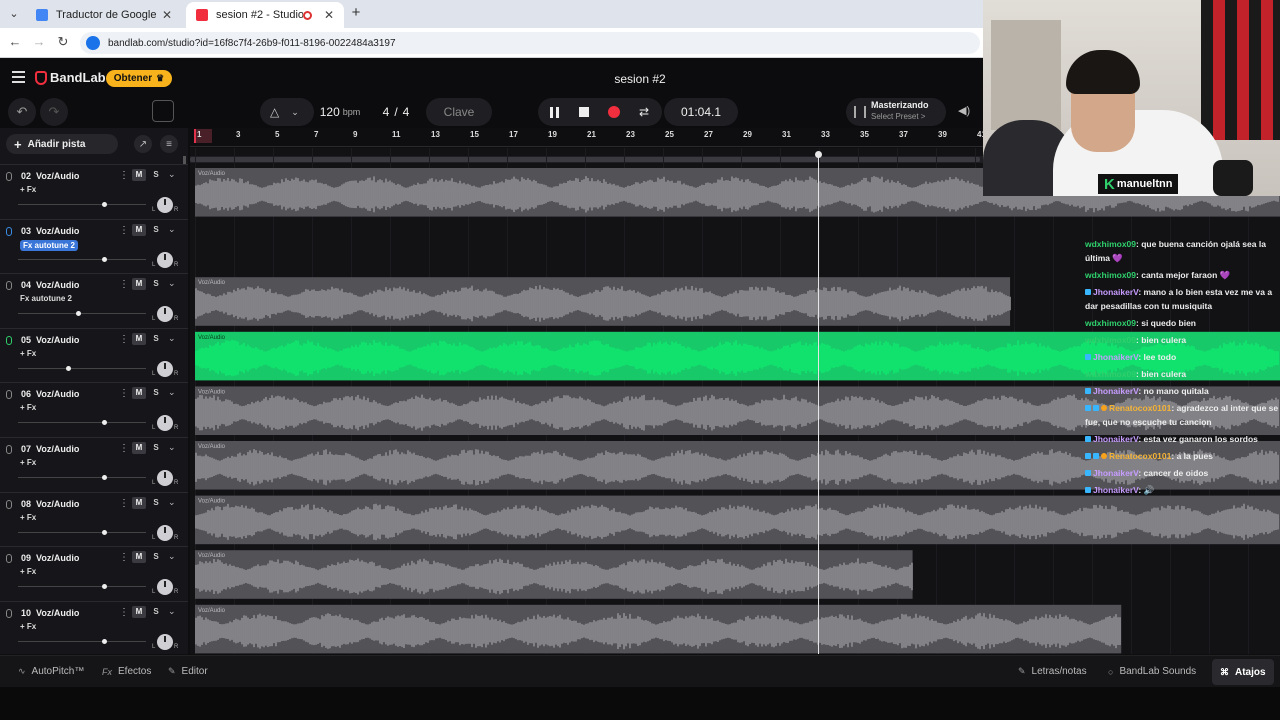 Image resolution: width=1280 pixels, height=720 pixels. What do you see at coordinates (1243, 672) in the screenshot?
I see `atajos-button: ⌘ Atajos` at bounding box center [1243, 672].